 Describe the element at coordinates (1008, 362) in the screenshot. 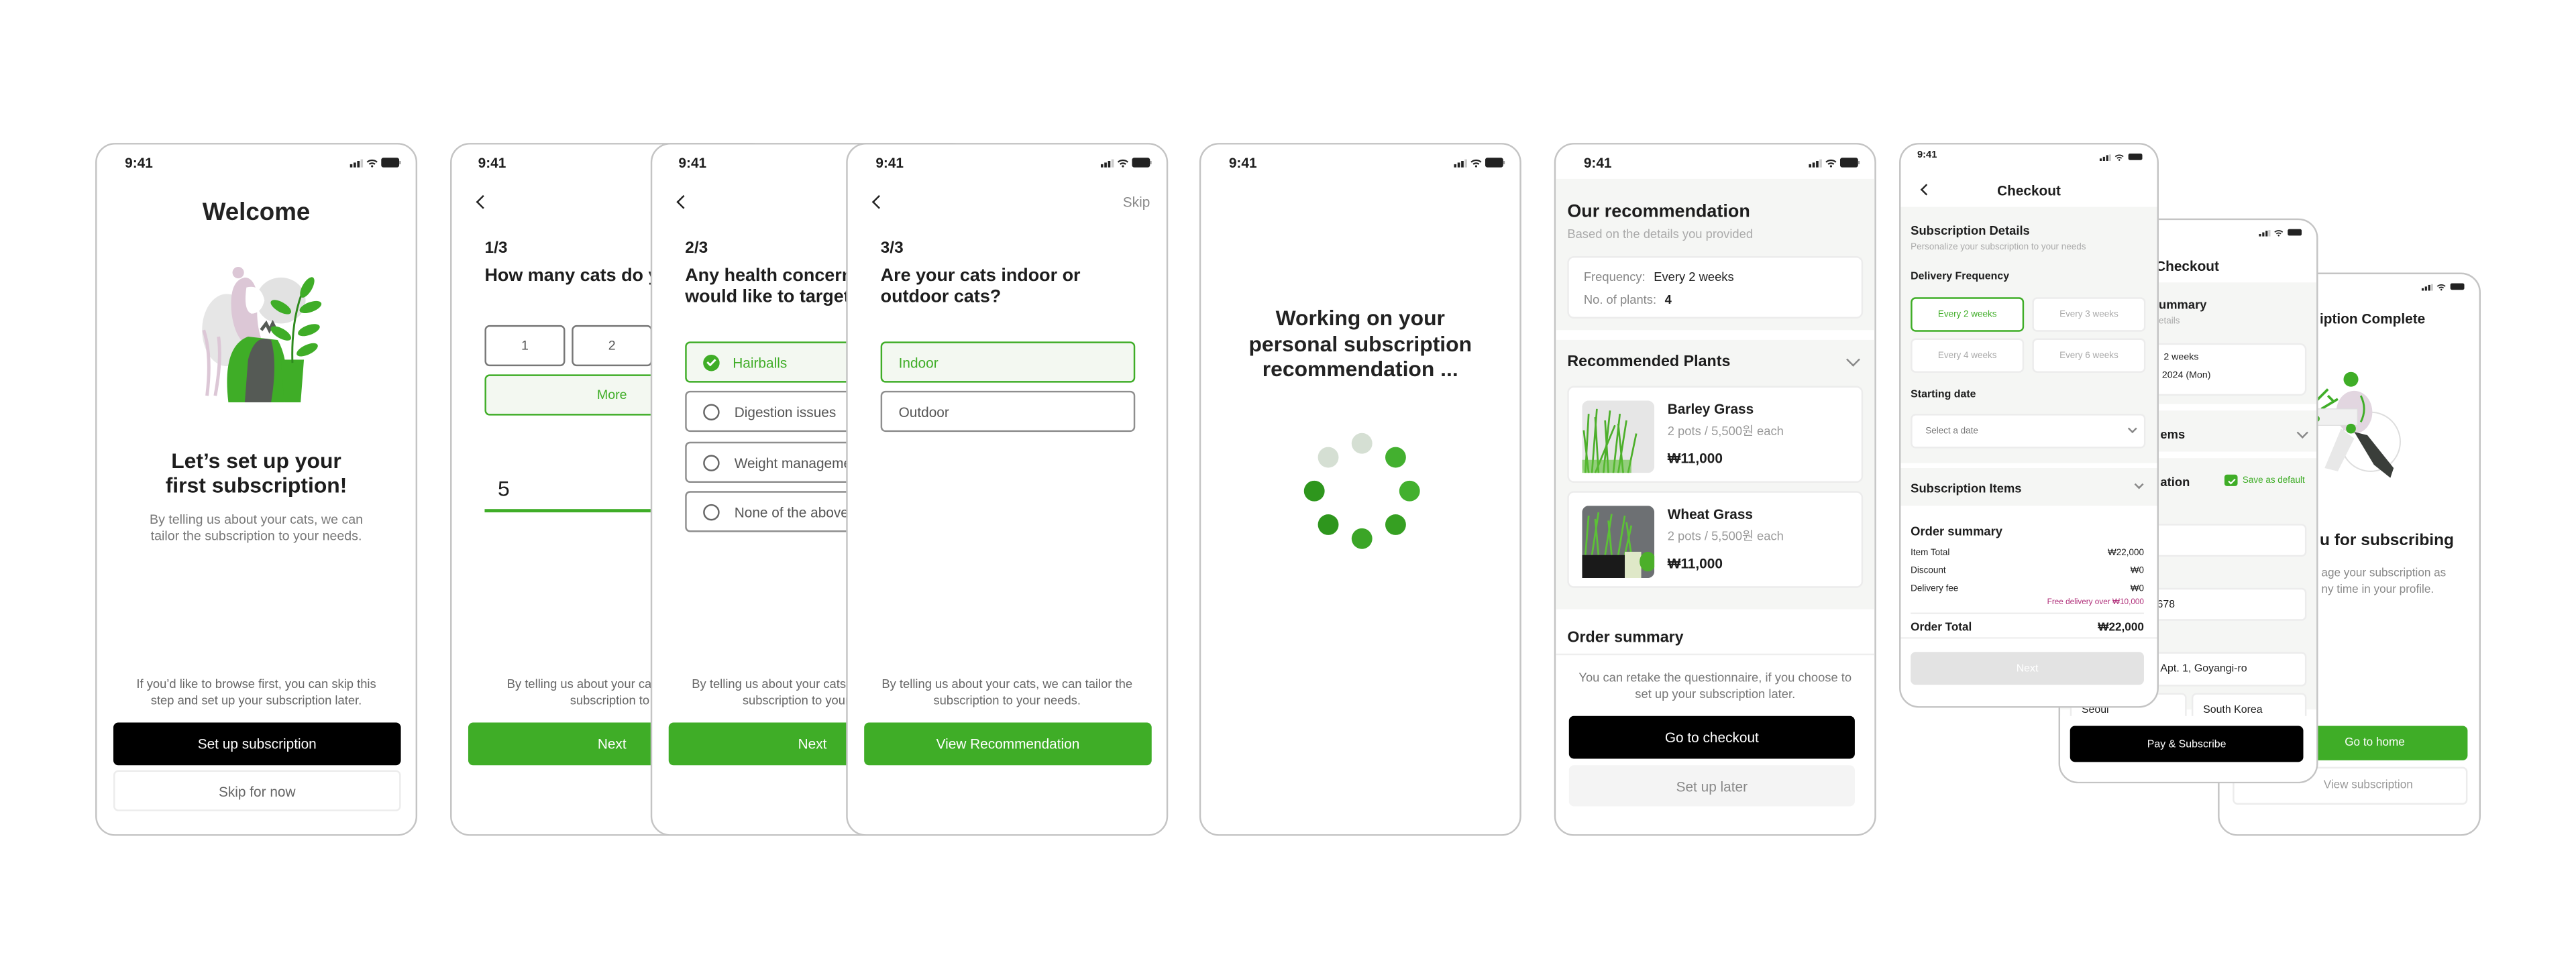

I see `option-indoor: Indoor` at that location.